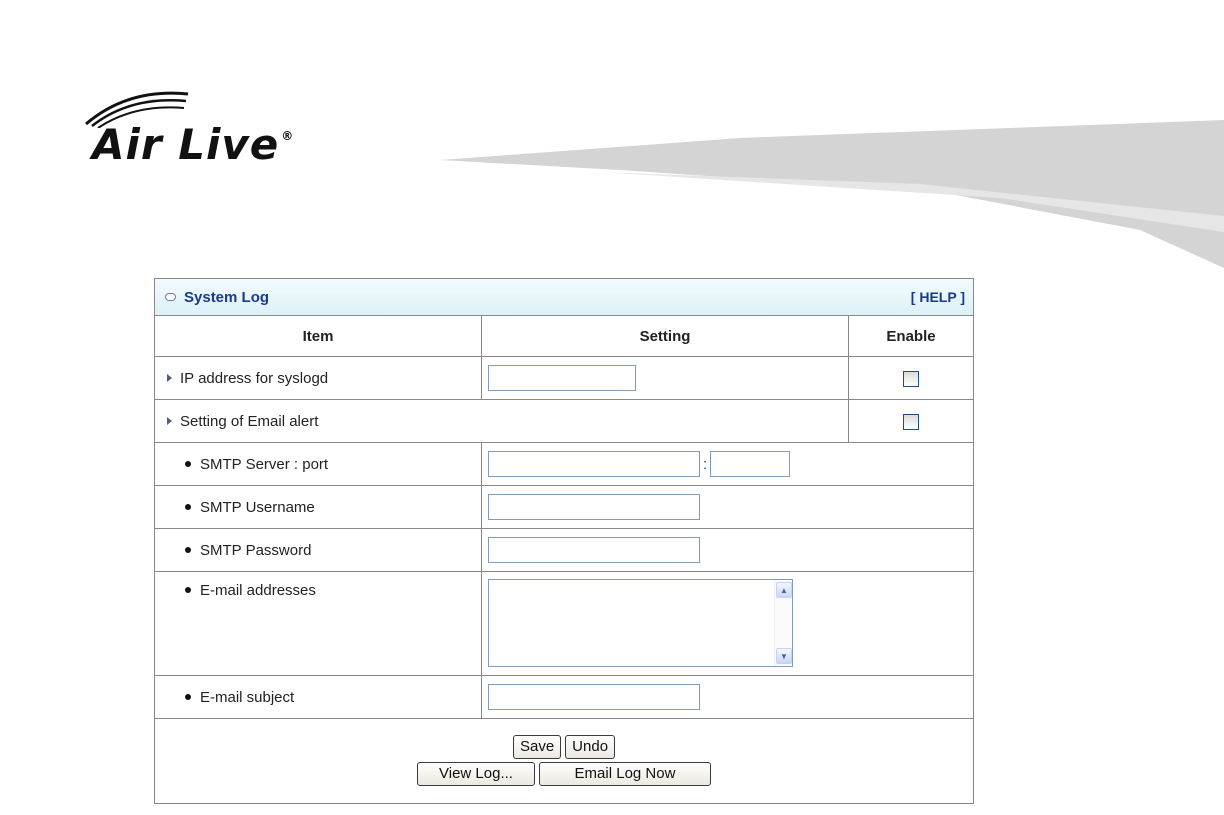 The height and width of the screenshot is (815, 1224). I want to click on email-subject-label: E-mail subject, so click(247, 697).